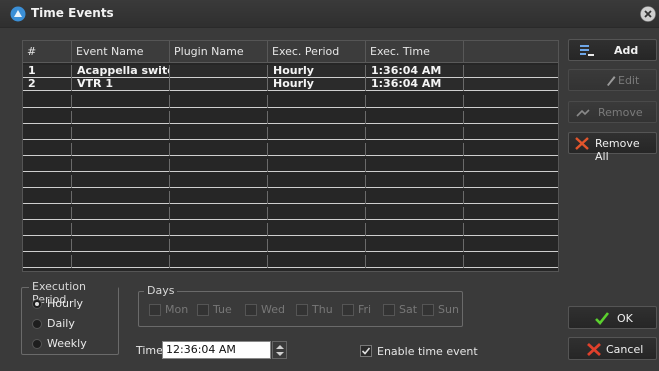 The width and height of the screenshot is (659, 371). I want to click on column-header-event-name: Event Name, so click(121, 52).